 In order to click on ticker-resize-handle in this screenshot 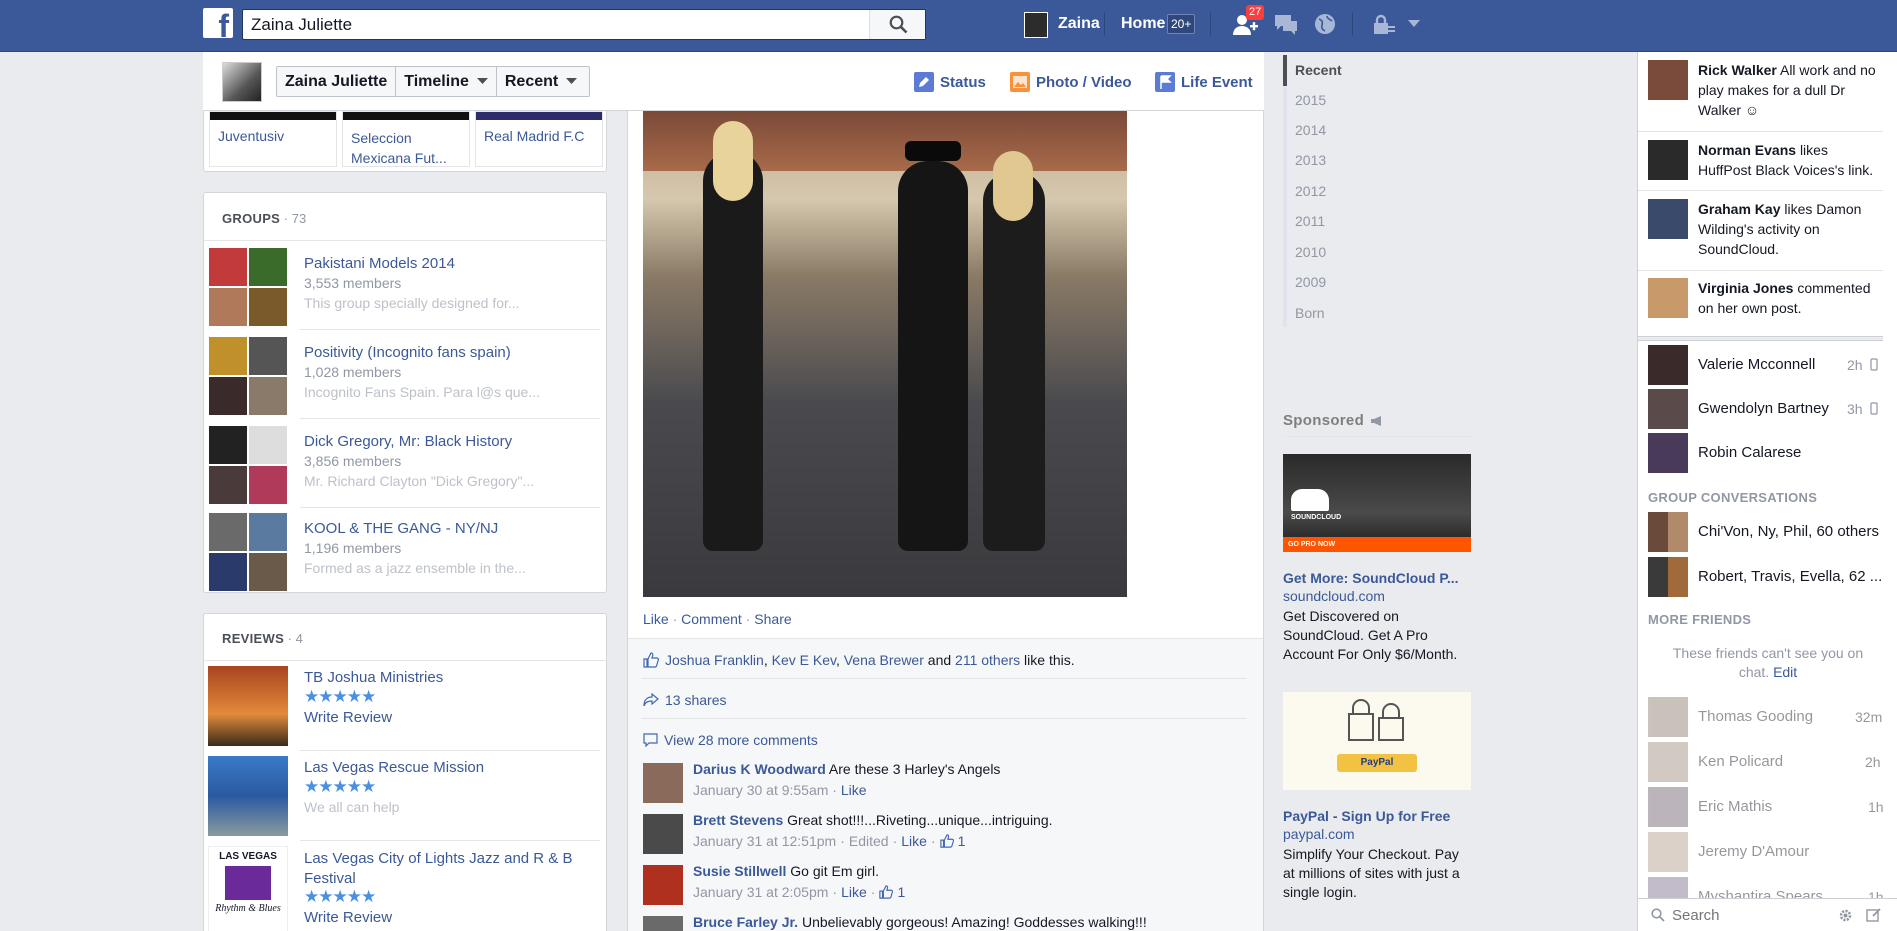, I will do `click(1760, 338)`.